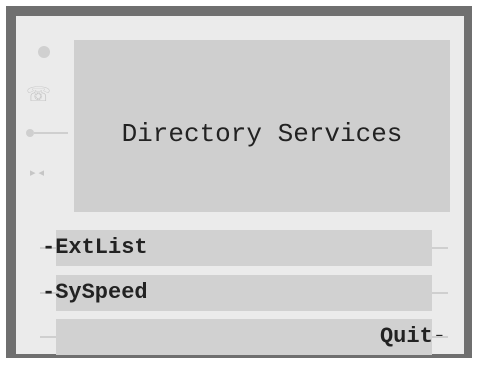 The width and height of the screenshot is (483, 365). I want to click on softkey-extlist: -ExtList, so click(95, 248).